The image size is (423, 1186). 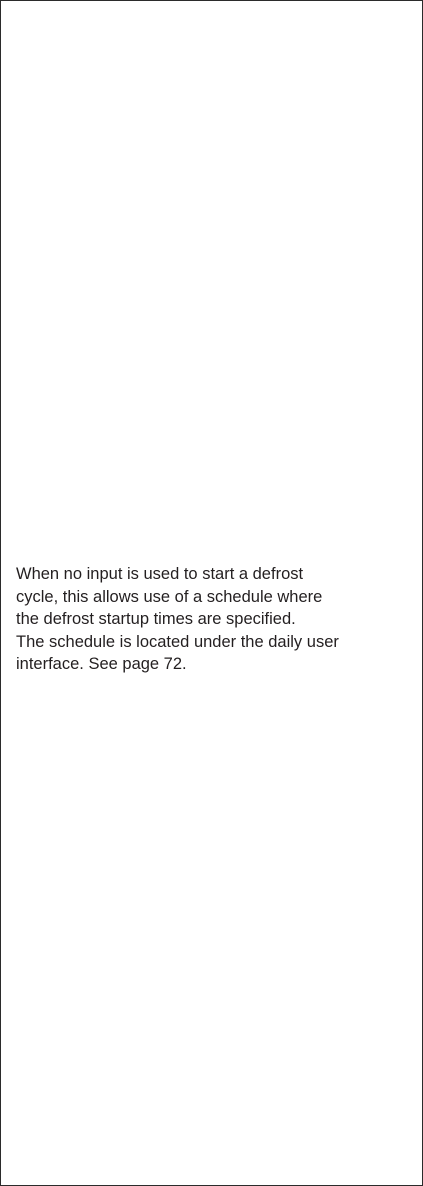 What do you see at coordinates (101, 664) in the screenshot?
I see `description-line: interface. See page 72.` at bounding box center [101, 664].